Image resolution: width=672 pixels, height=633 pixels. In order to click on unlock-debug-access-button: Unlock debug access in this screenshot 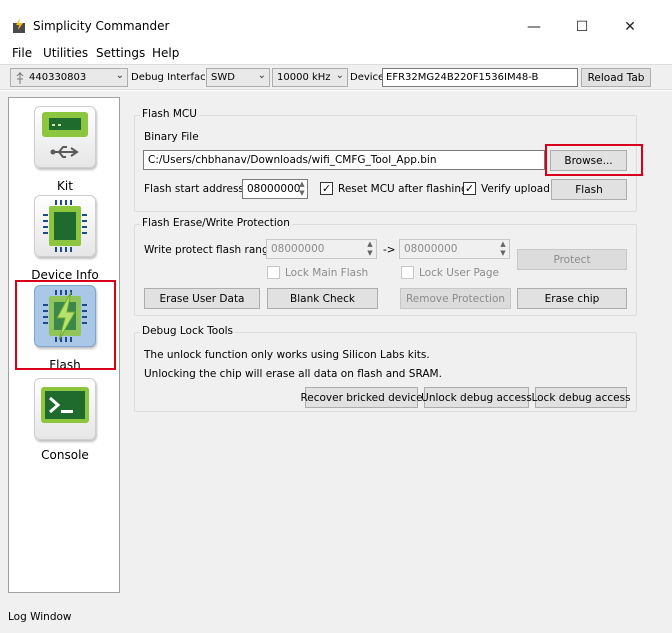, I will do `click(476, 397)`.